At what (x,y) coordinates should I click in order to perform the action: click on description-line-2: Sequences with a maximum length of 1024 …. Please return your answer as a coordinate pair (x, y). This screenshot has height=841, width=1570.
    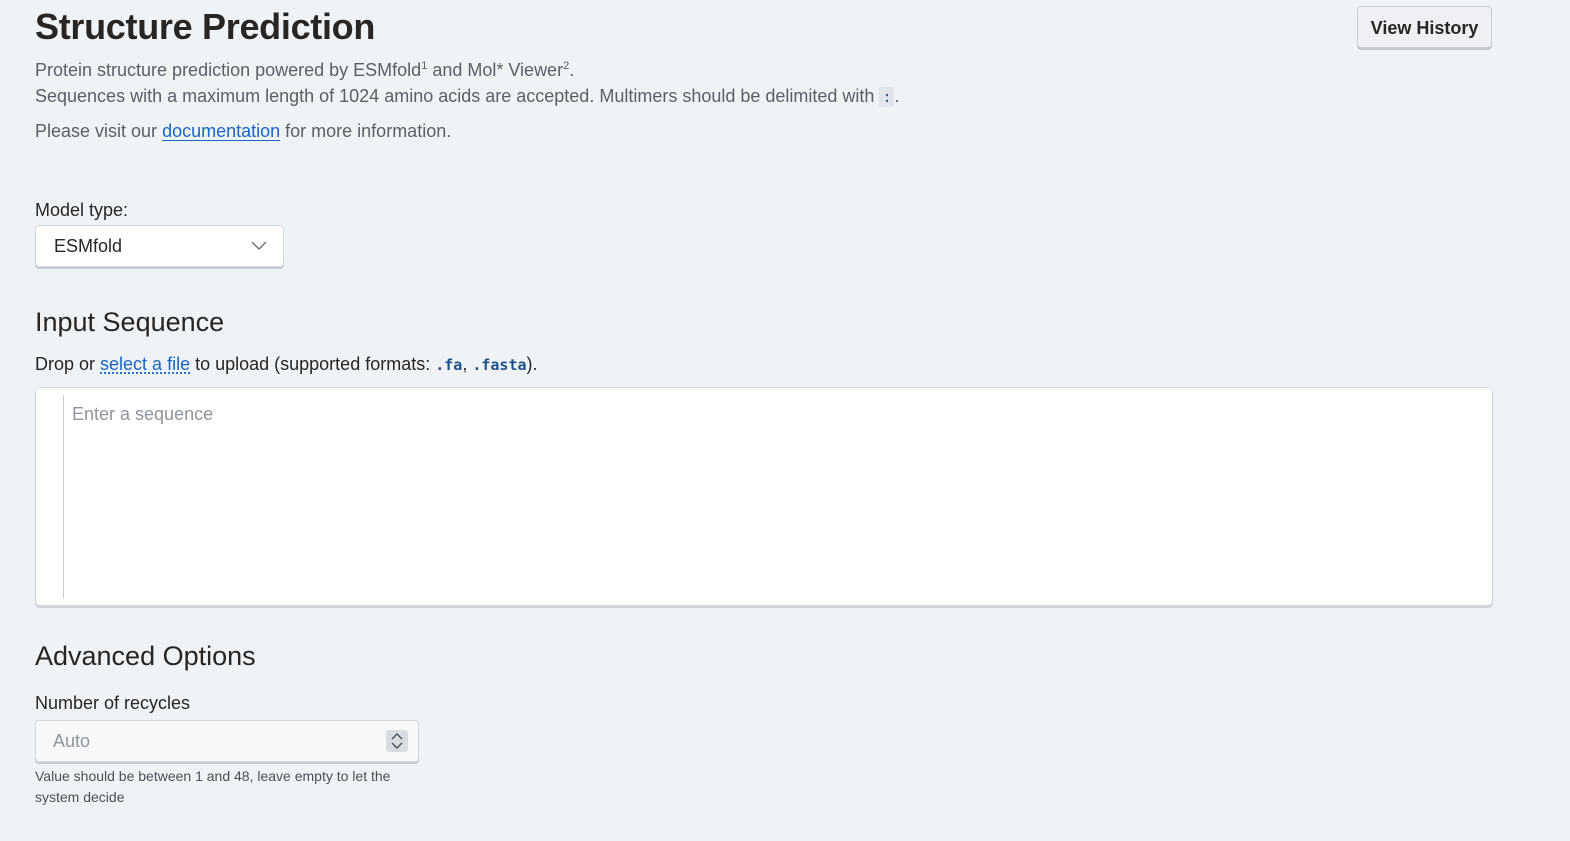
    Looking at the image, I should click on (467, 96).